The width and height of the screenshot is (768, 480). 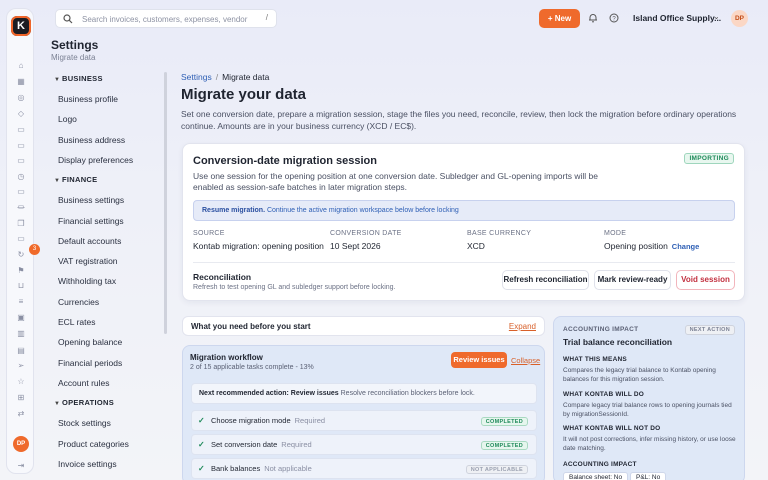 I want to click on send-icon: ➢, so click(x=21, y=366).